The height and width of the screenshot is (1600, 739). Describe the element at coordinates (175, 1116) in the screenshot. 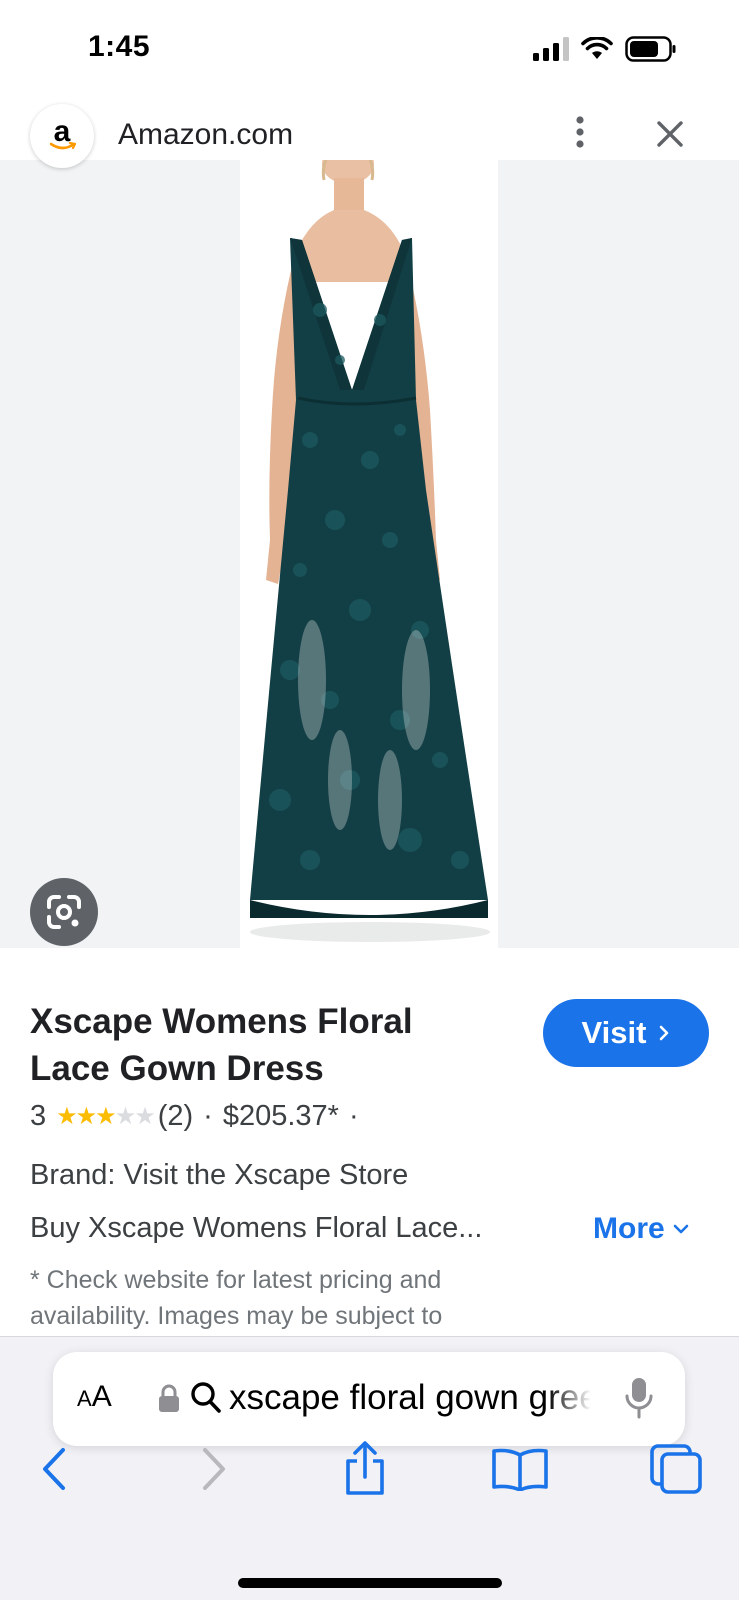

I see `review-count: (2)` at that location.